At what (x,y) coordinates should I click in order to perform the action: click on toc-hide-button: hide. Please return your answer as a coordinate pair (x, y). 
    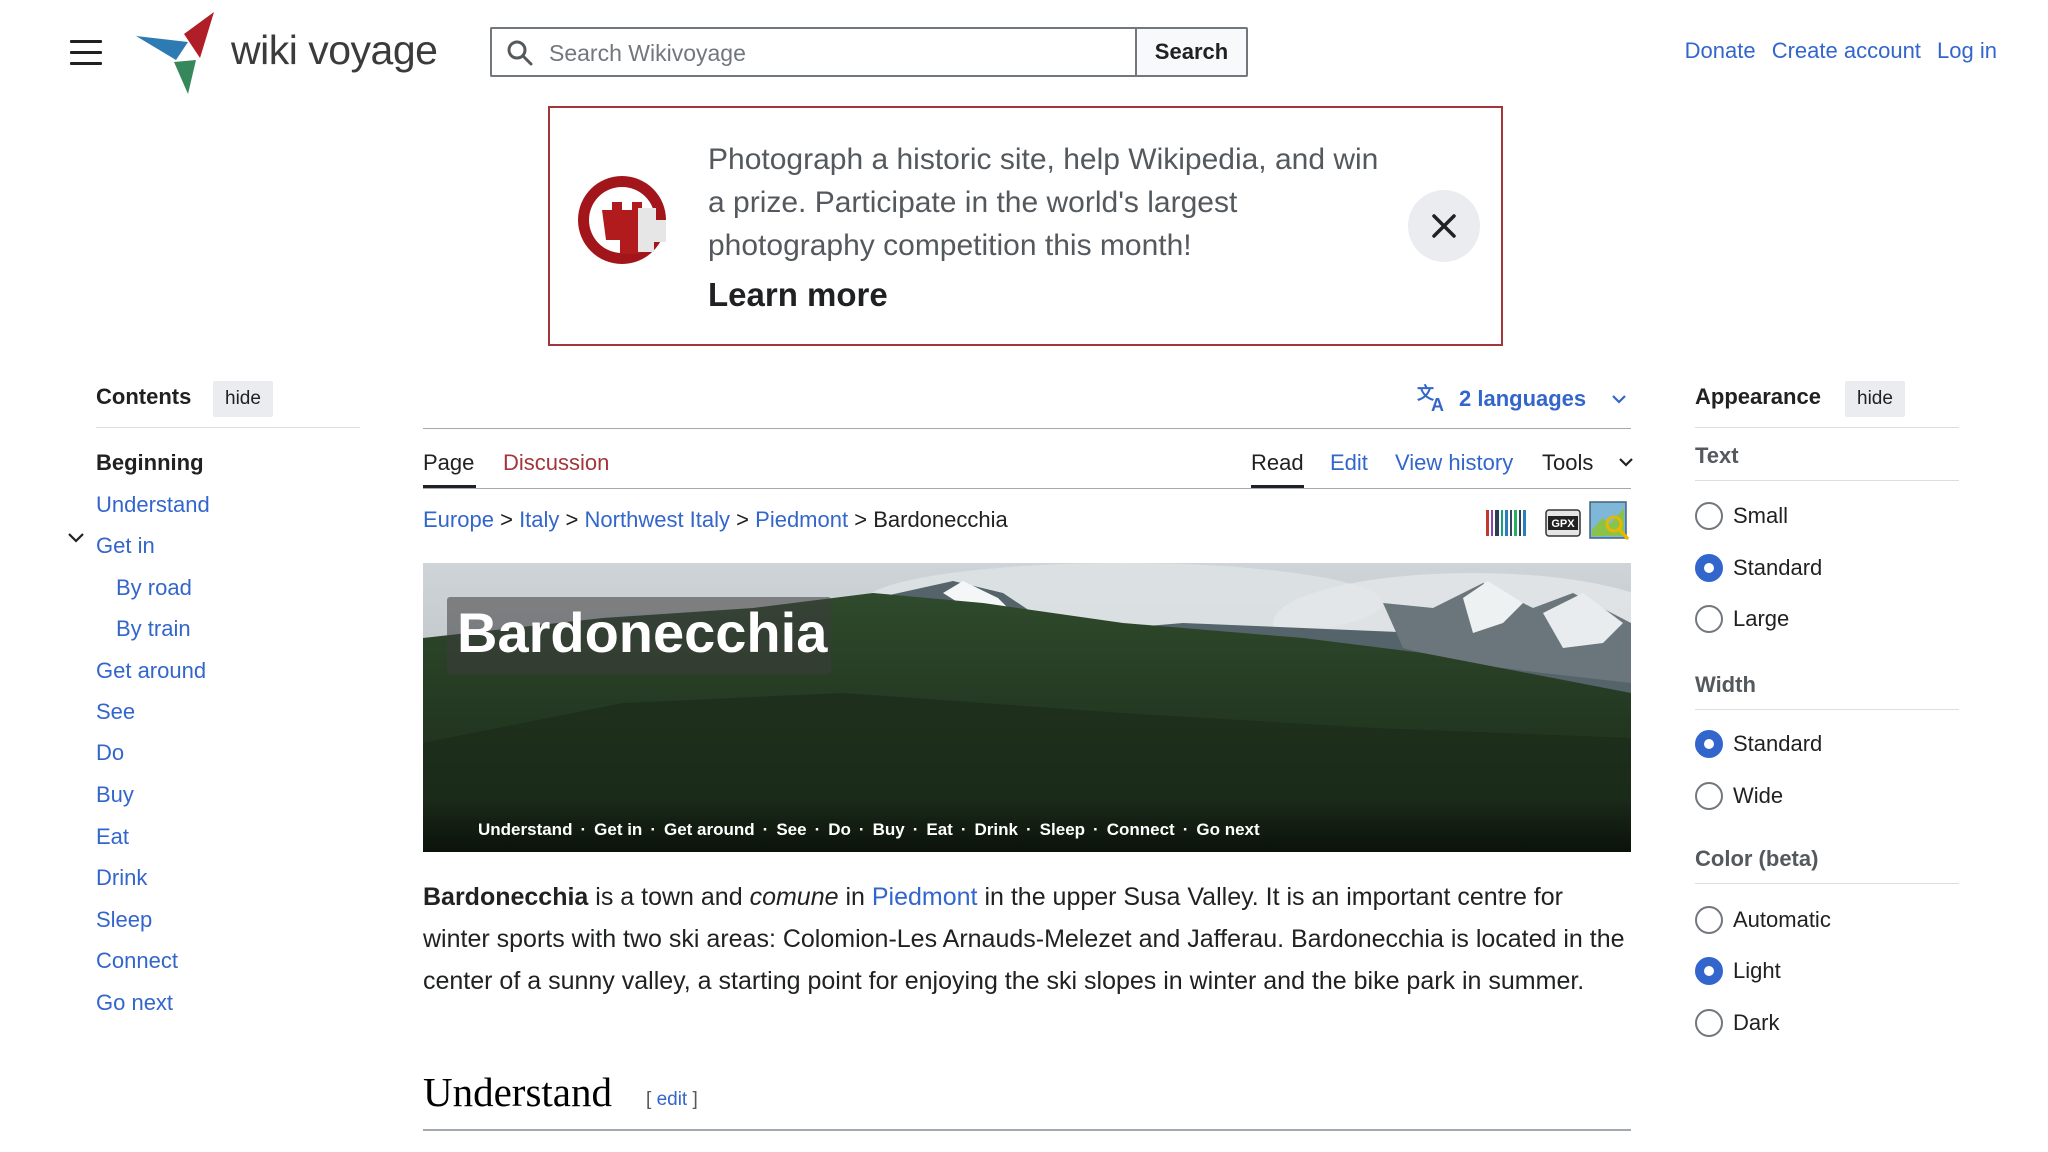
    Looking at the image, I should click on (243, 399).